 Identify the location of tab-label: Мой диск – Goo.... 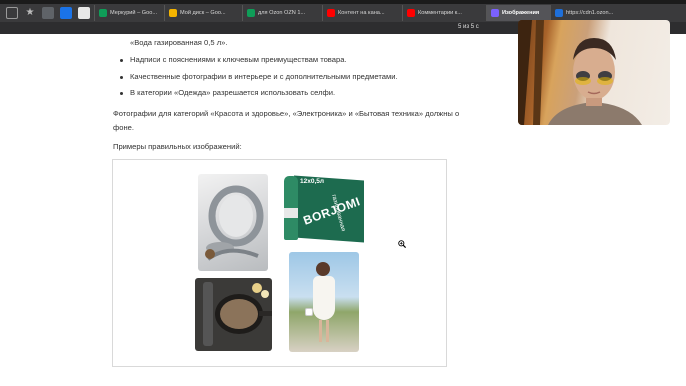
(203, 13).